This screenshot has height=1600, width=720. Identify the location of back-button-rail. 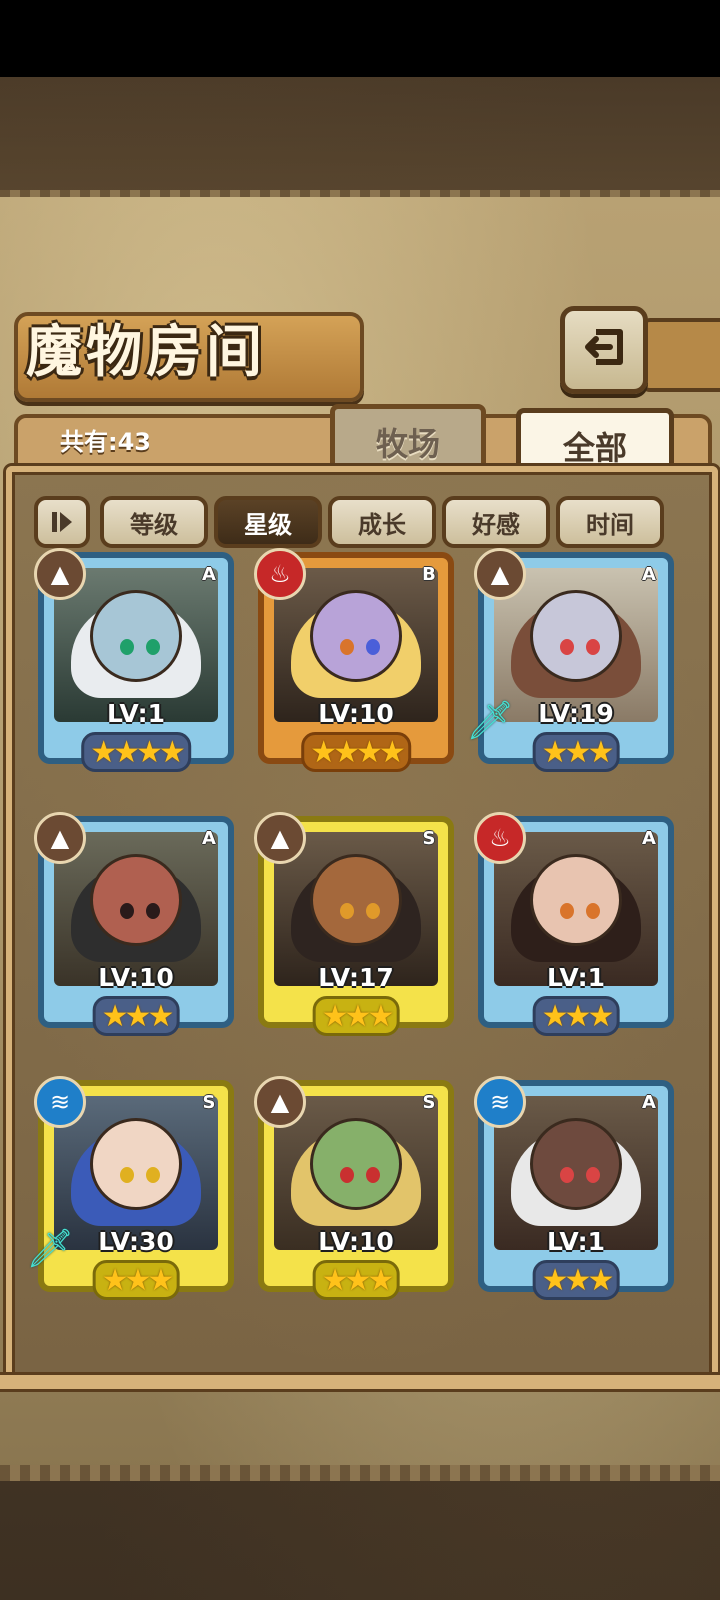
(680, 355).